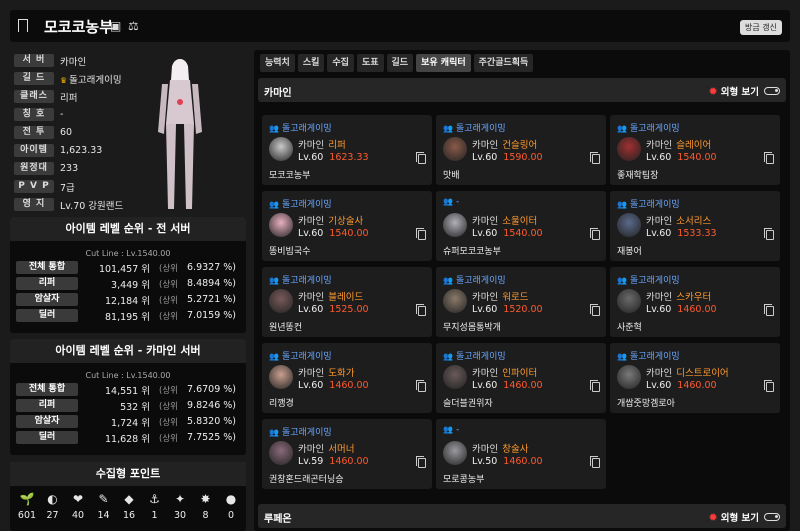 Image resolution: width=800 pixels, height=531 pixels. I want to click on profile-value-text: 카마인, so click(73, 62).